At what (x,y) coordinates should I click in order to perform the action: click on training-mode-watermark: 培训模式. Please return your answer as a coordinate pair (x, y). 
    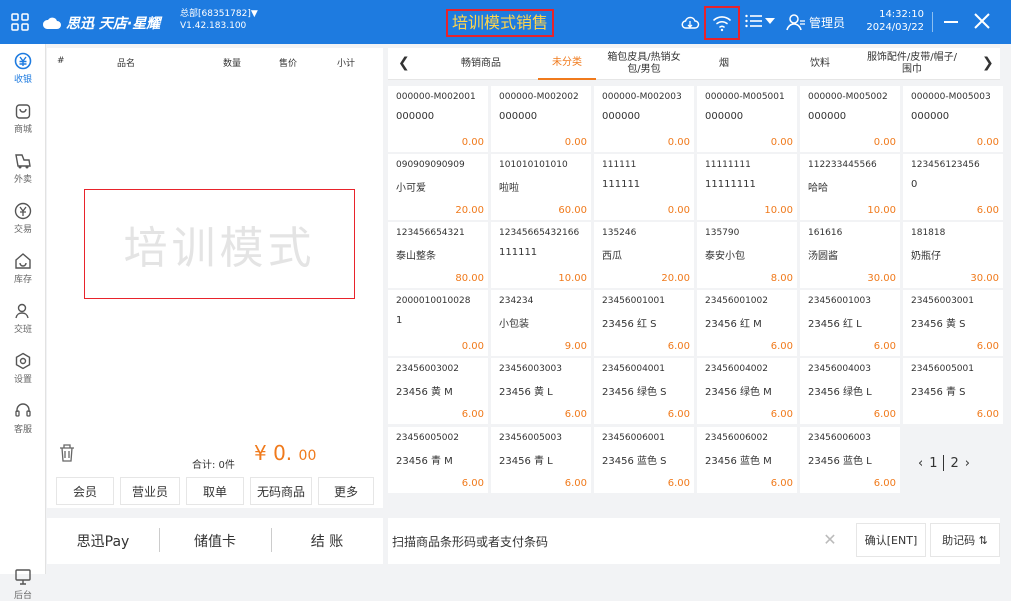
    Looking at the image, I should click on (219, 244).